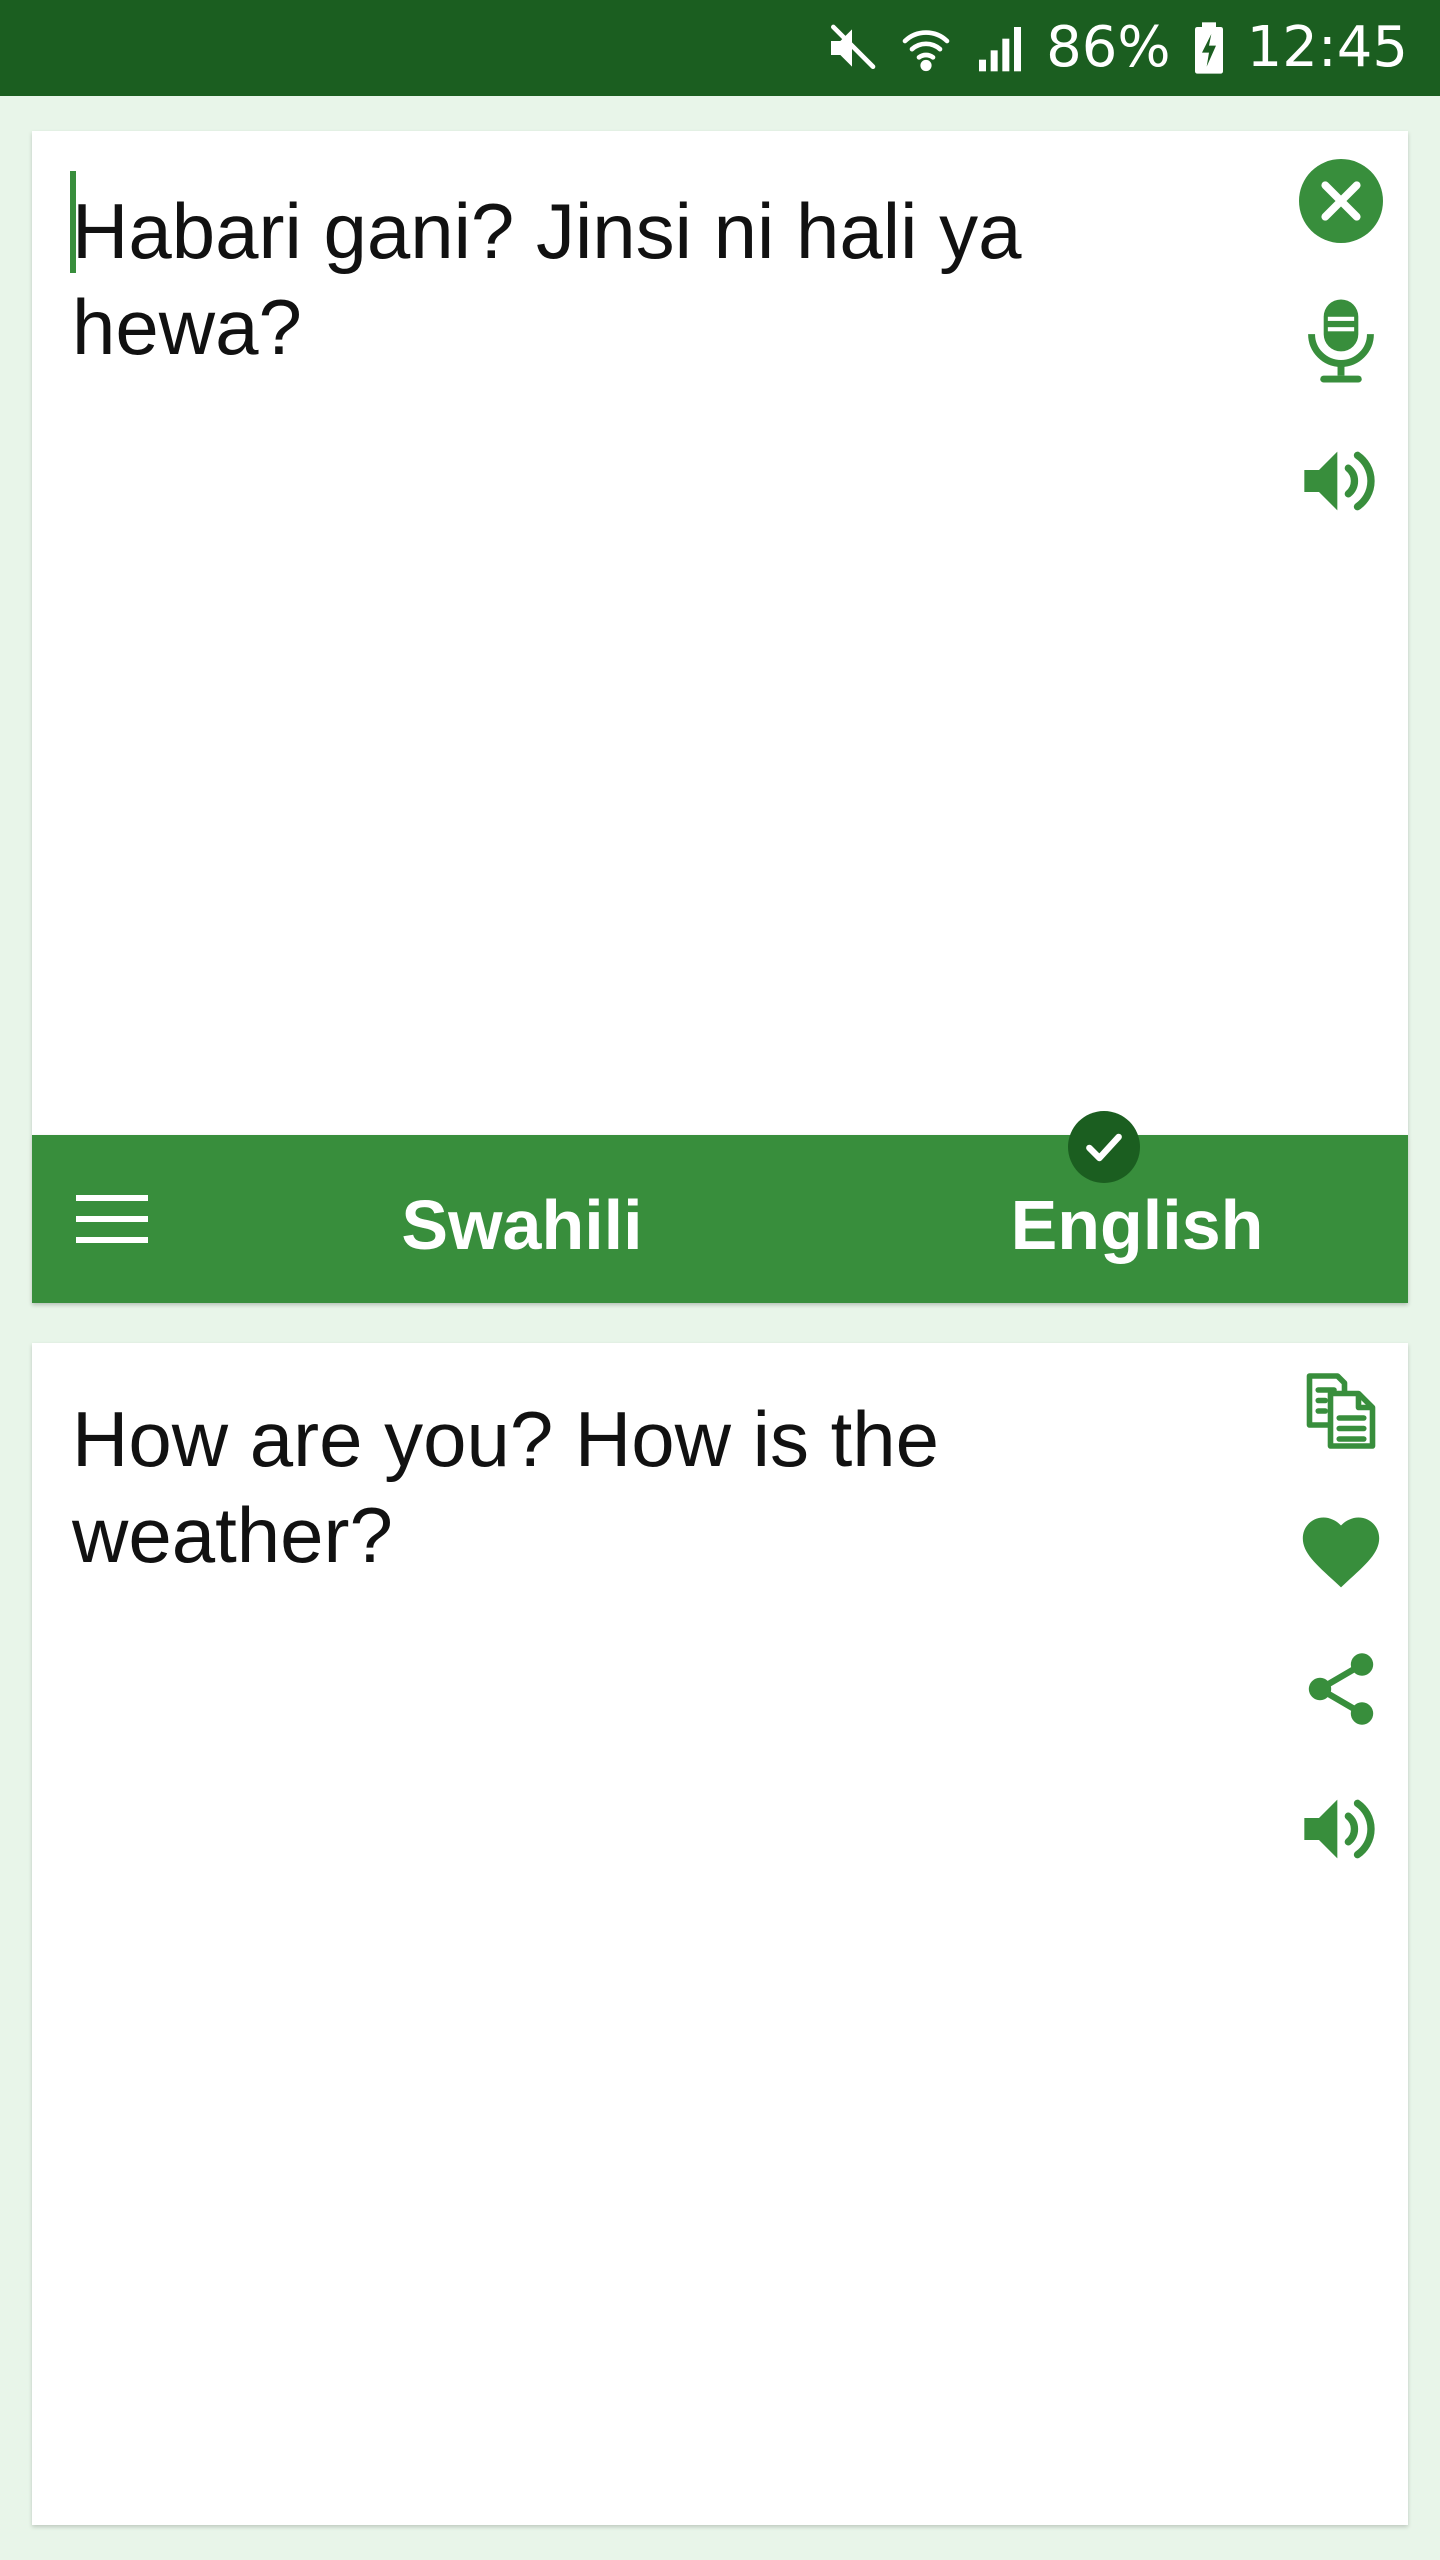 The image size is (1440, 2560). I want to click on battery-percent: 86%, so click(1108, 47).